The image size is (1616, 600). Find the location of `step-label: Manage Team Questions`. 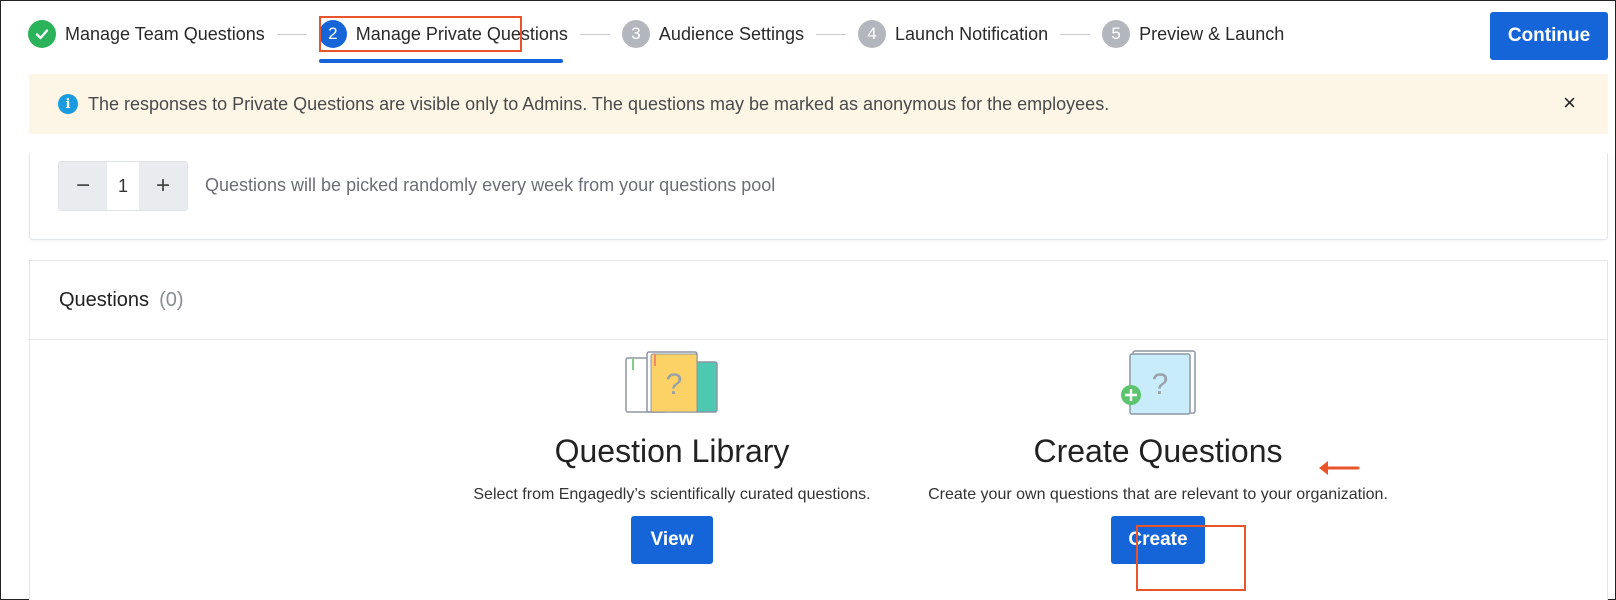

step-label: Manage Team Questions is located at coordinates (165, 33).